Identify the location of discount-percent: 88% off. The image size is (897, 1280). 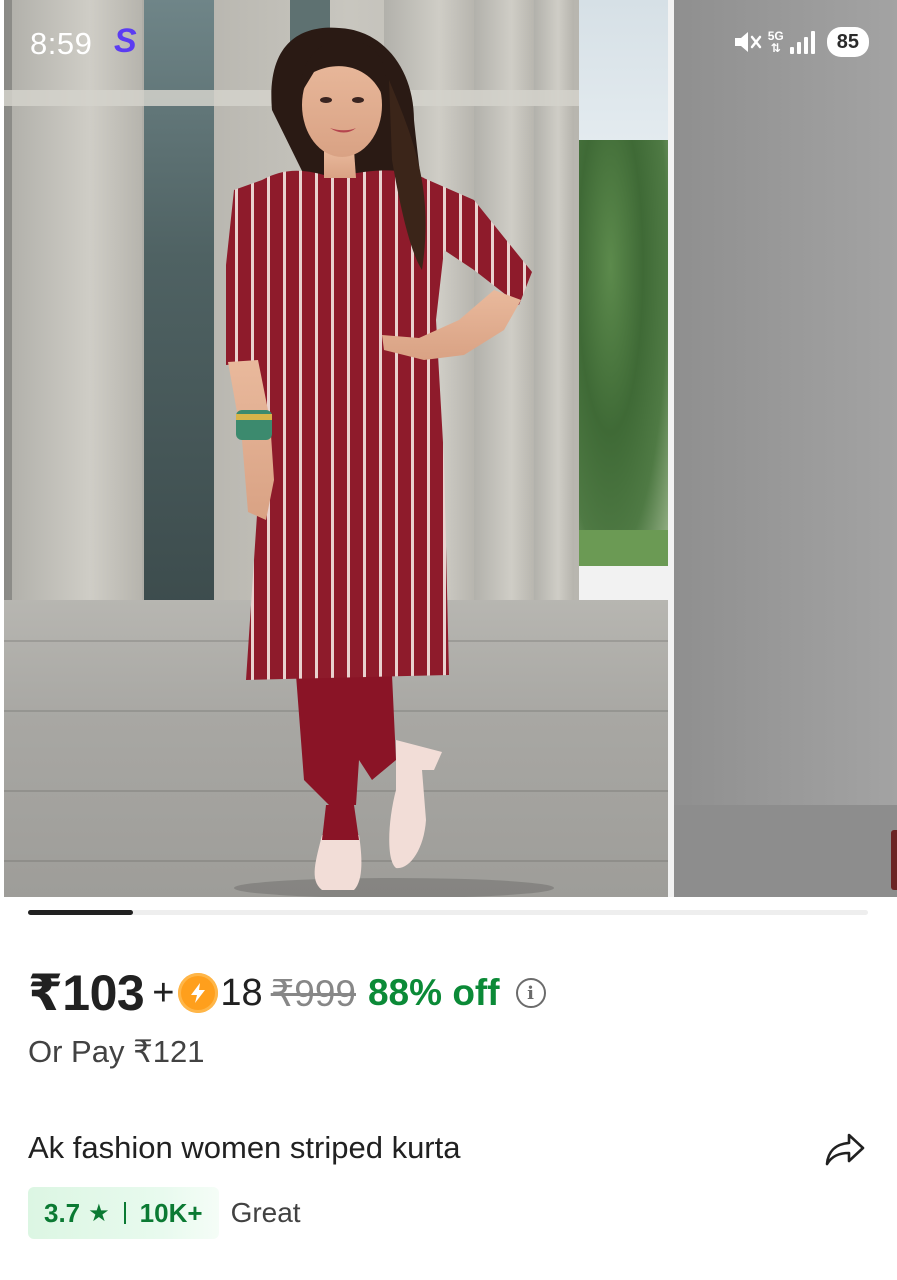
(433, 992).